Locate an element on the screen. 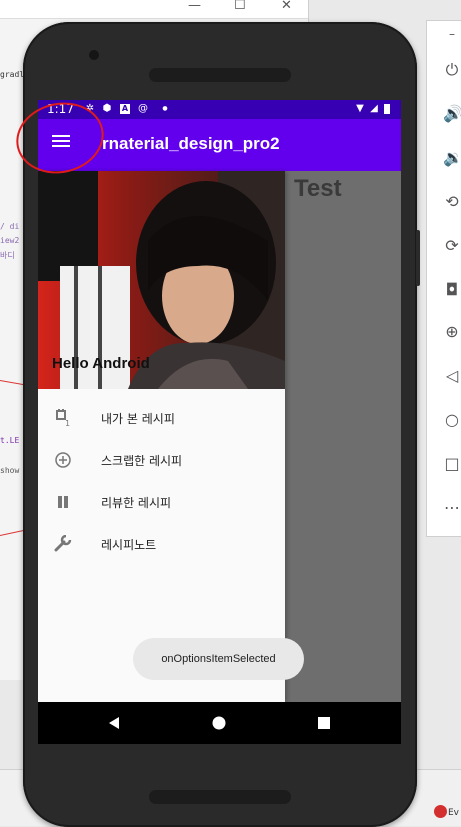 This screenshot has width=461, height=827. drawer-header: Hello Android is located at coordinates (161, 280).